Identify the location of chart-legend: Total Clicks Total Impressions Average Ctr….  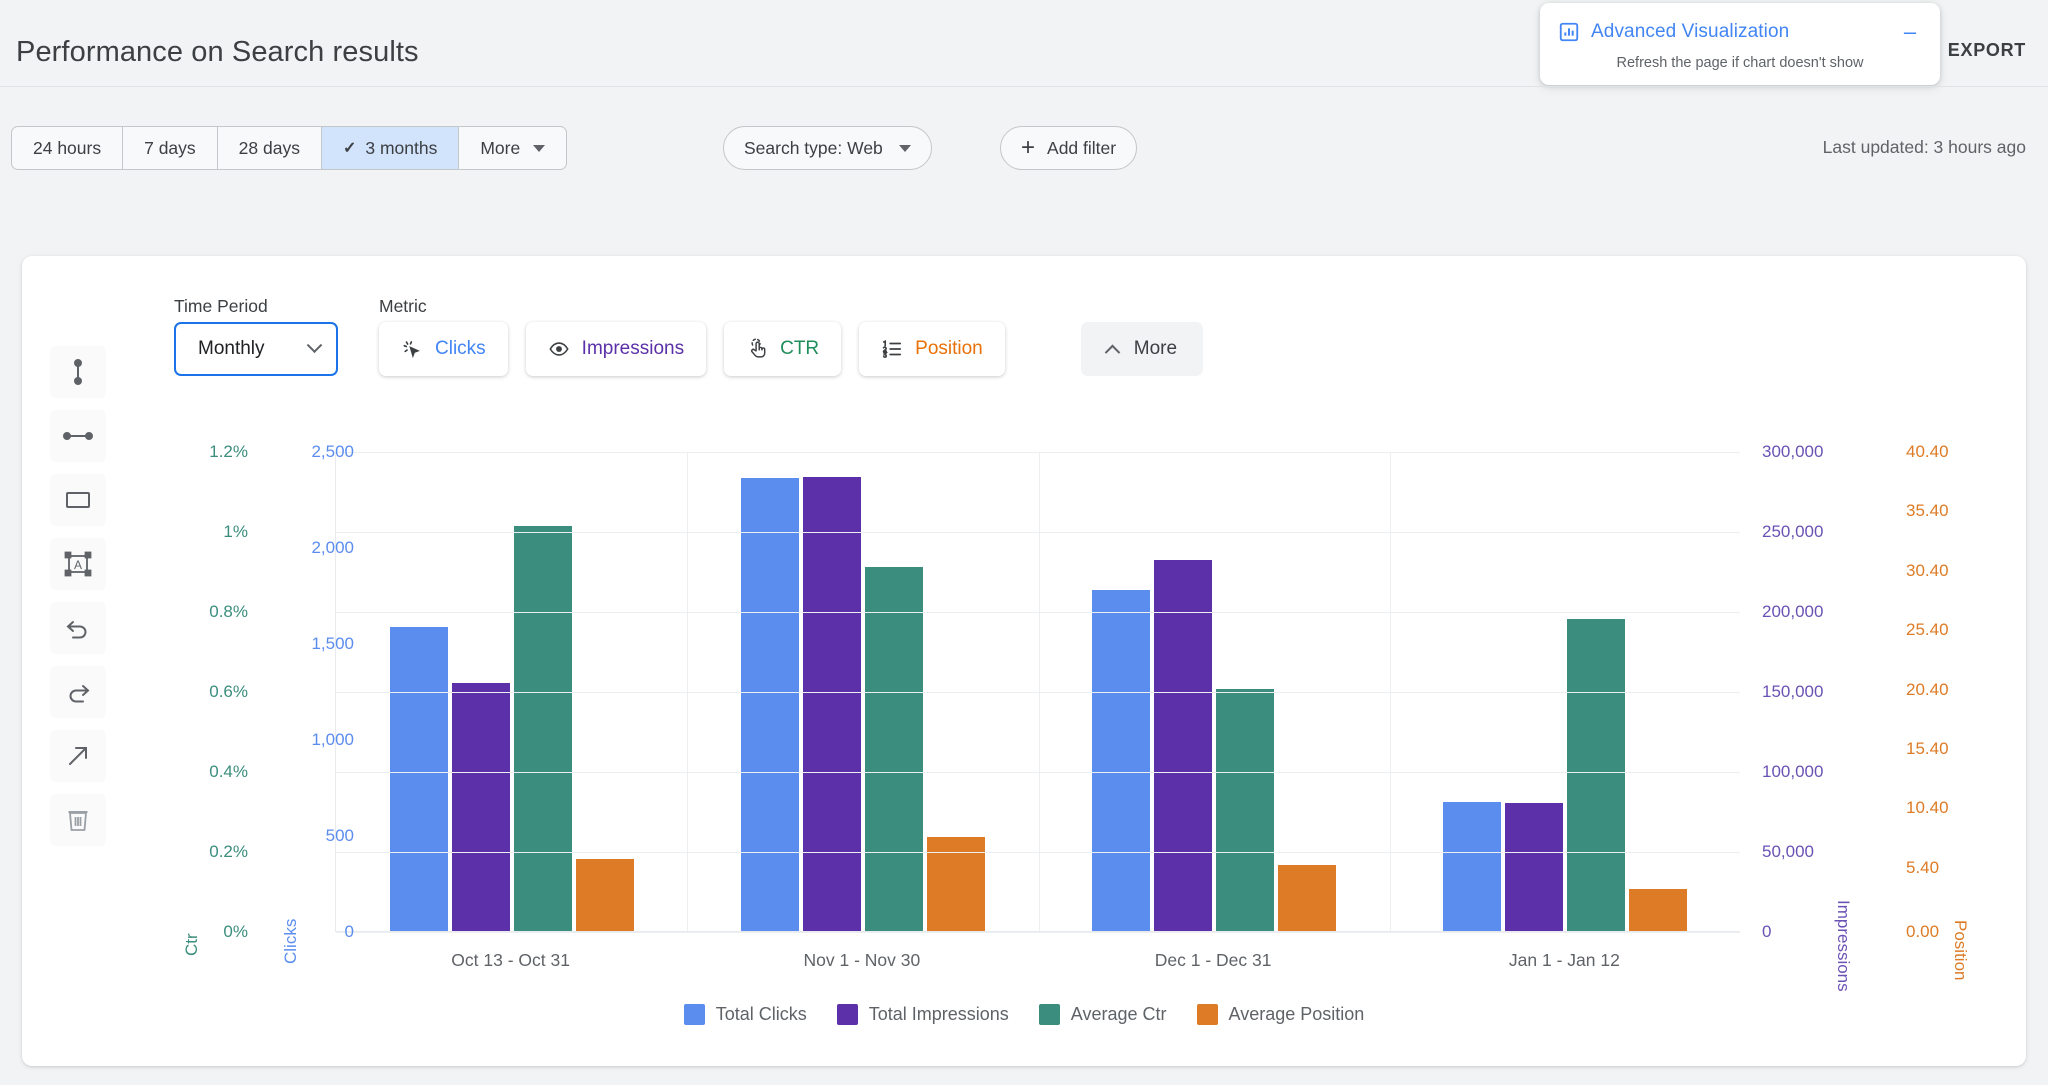
(1024, 1014).